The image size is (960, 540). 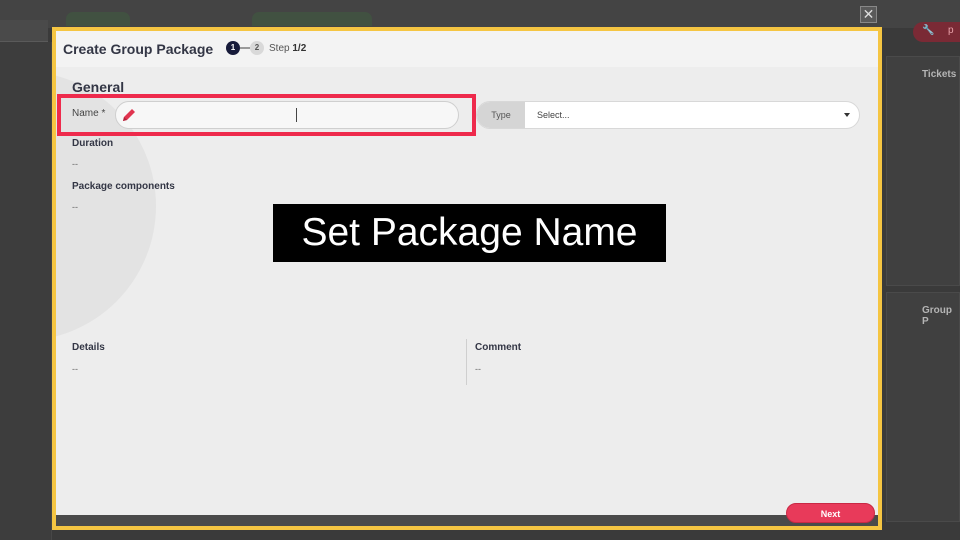 I want to click on step-prefix: Step, so click(x=279, y=48).